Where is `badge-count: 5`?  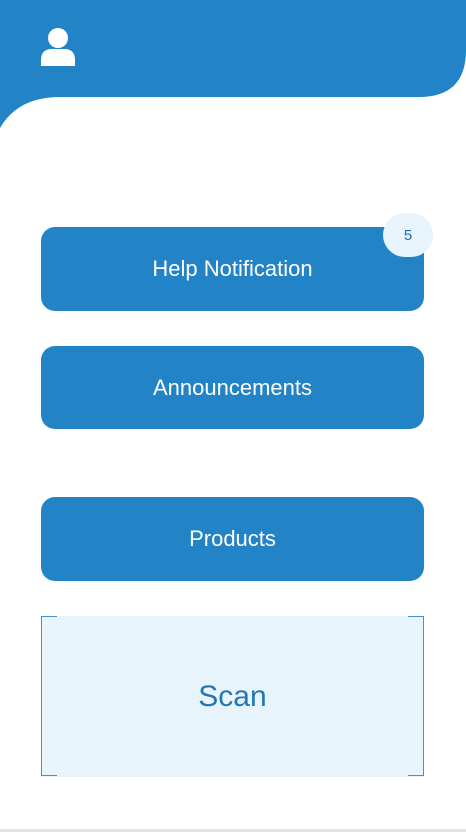
badge-count: 5 is located at coordinates (408, 235).